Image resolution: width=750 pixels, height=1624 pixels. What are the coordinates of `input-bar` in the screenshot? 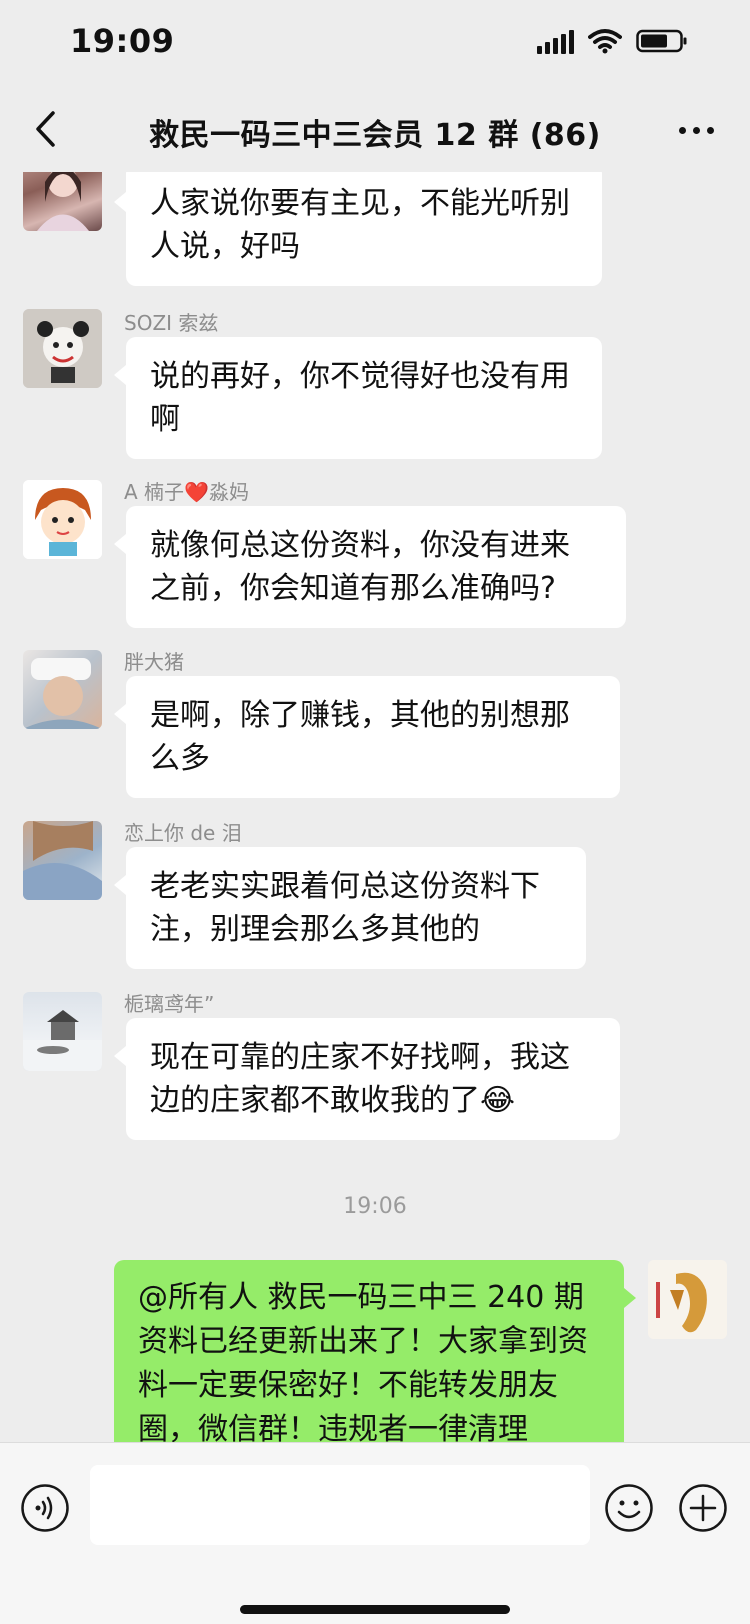 It's located at (375, 1533).